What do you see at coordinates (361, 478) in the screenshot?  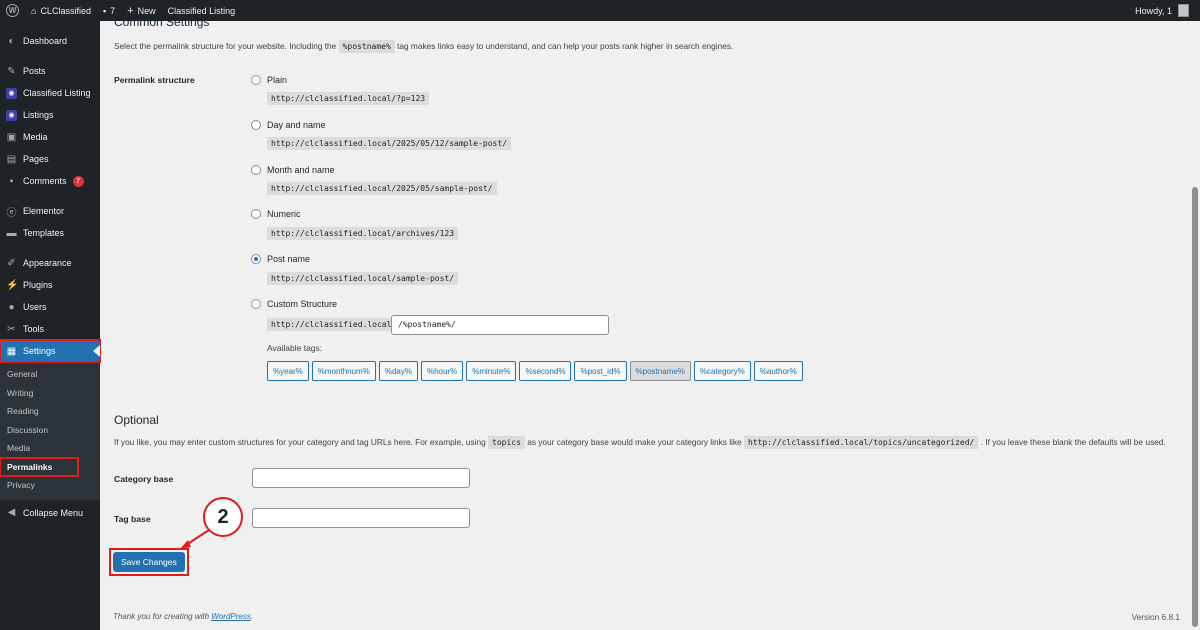 I see `category-base-input` at bounding box center [361, 478].